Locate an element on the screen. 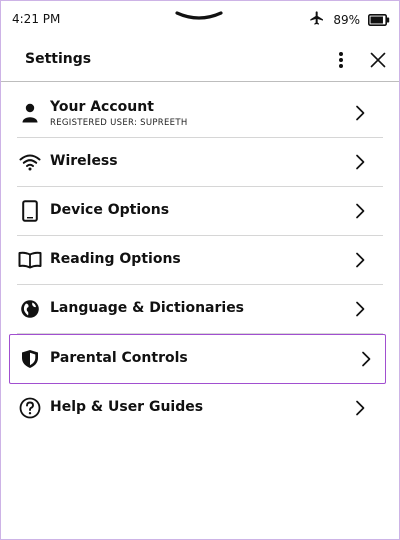 The width and height of the screenshot is (400, 540). settings-item-subtitle: REGISTERED USER: SUPREETH is located at coordinates (119, 123).